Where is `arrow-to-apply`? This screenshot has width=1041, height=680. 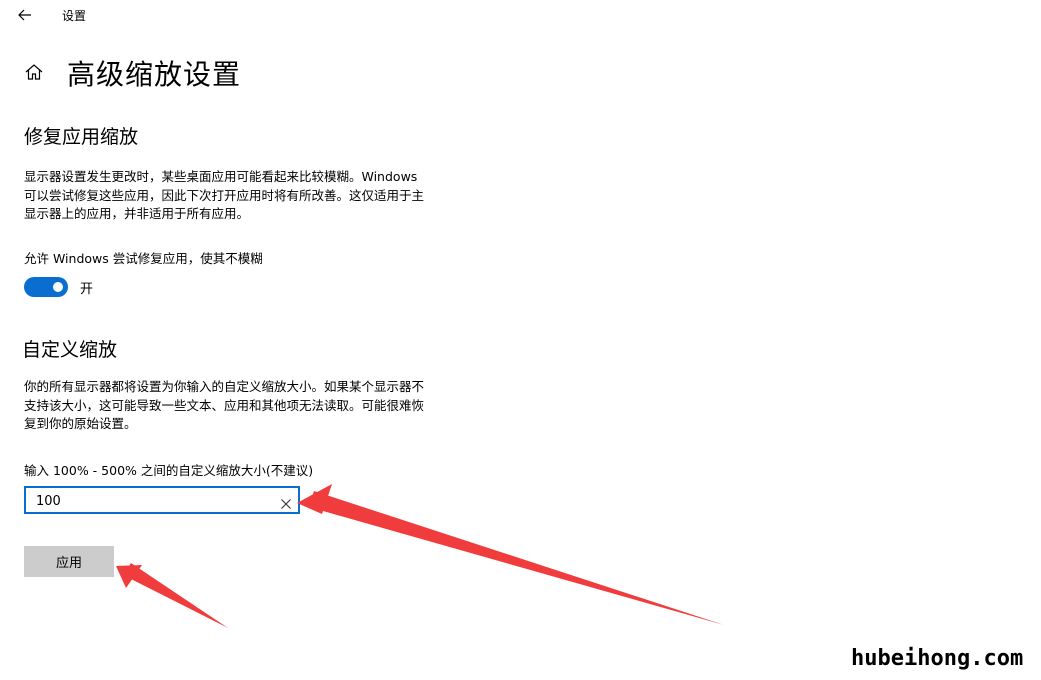
arrow-to-apply is located at coordinates (172, 595).